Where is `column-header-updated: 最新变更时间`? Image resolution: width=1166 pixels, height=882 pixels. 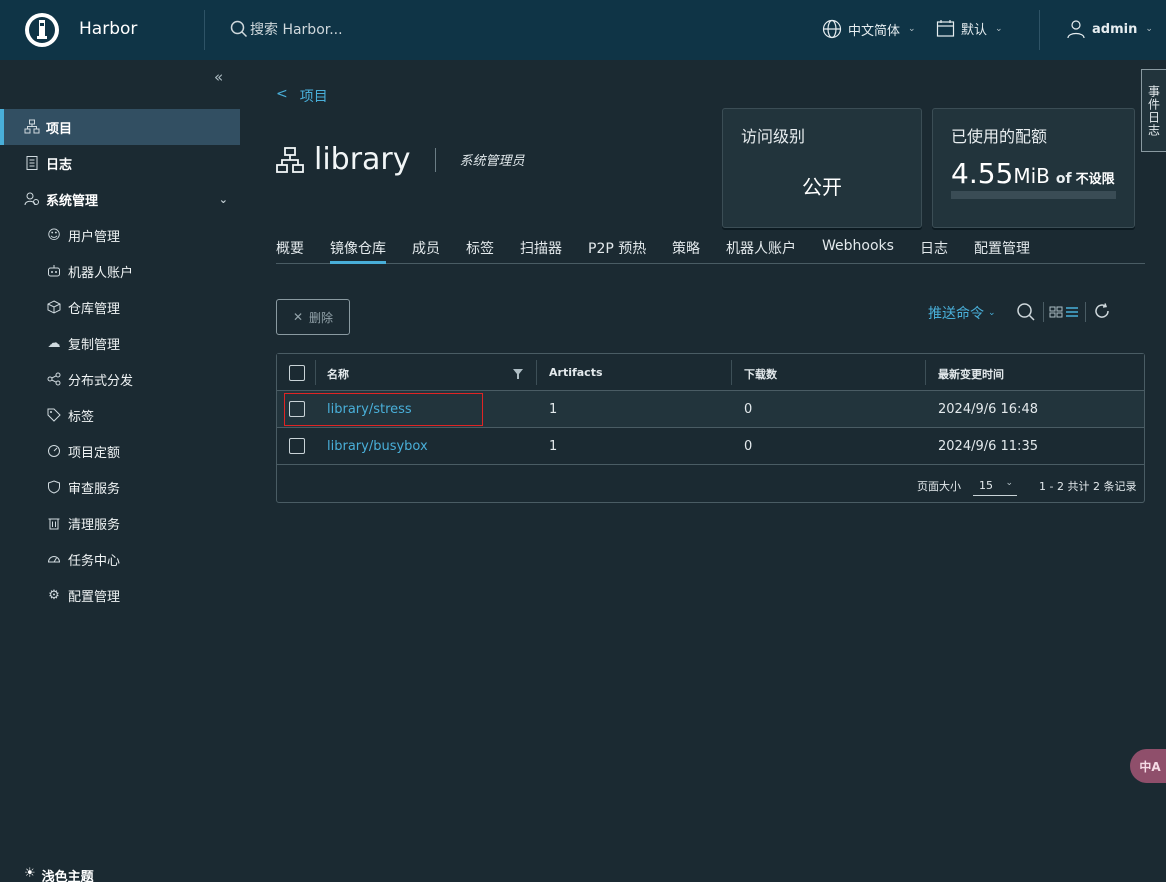
column-header-updated: 最新变更时间 is located at coordinates (971, 374).